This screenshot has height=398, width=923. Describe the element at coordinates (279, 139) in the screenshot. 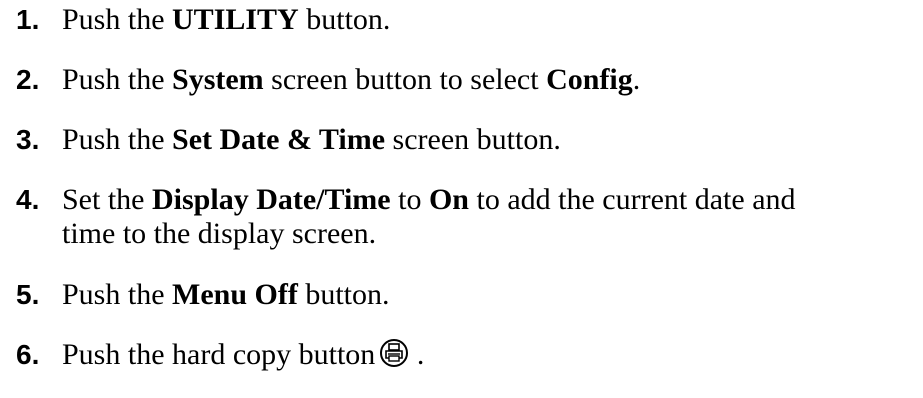

I see `set-date-time-label: Set Date & Time` at that location.